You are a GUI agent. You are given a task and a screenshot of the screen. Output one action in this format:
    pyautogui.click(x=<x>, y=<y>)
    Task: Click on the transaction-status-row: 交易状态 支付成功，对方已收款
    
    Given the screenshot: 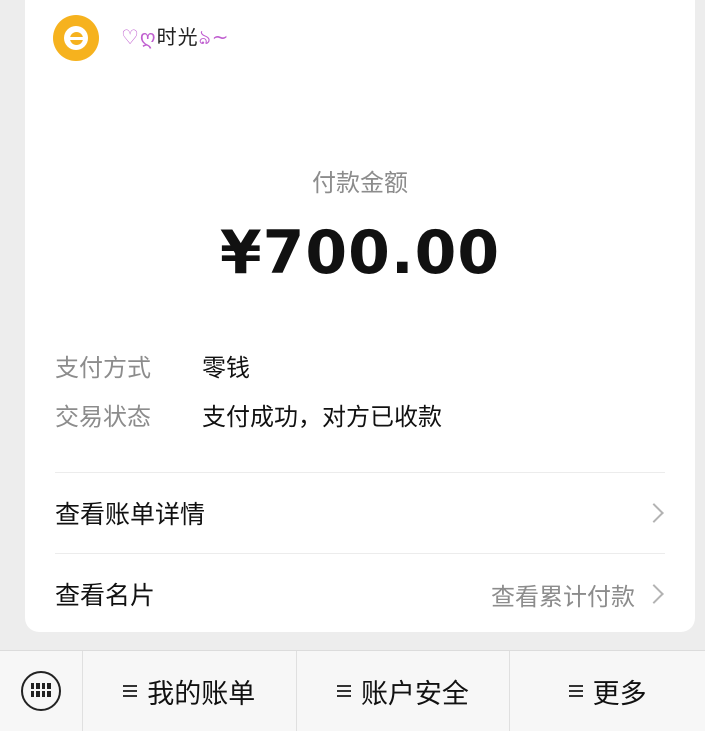 What is the action you would take?
    pyautogui.click(x=248, y=417)
    